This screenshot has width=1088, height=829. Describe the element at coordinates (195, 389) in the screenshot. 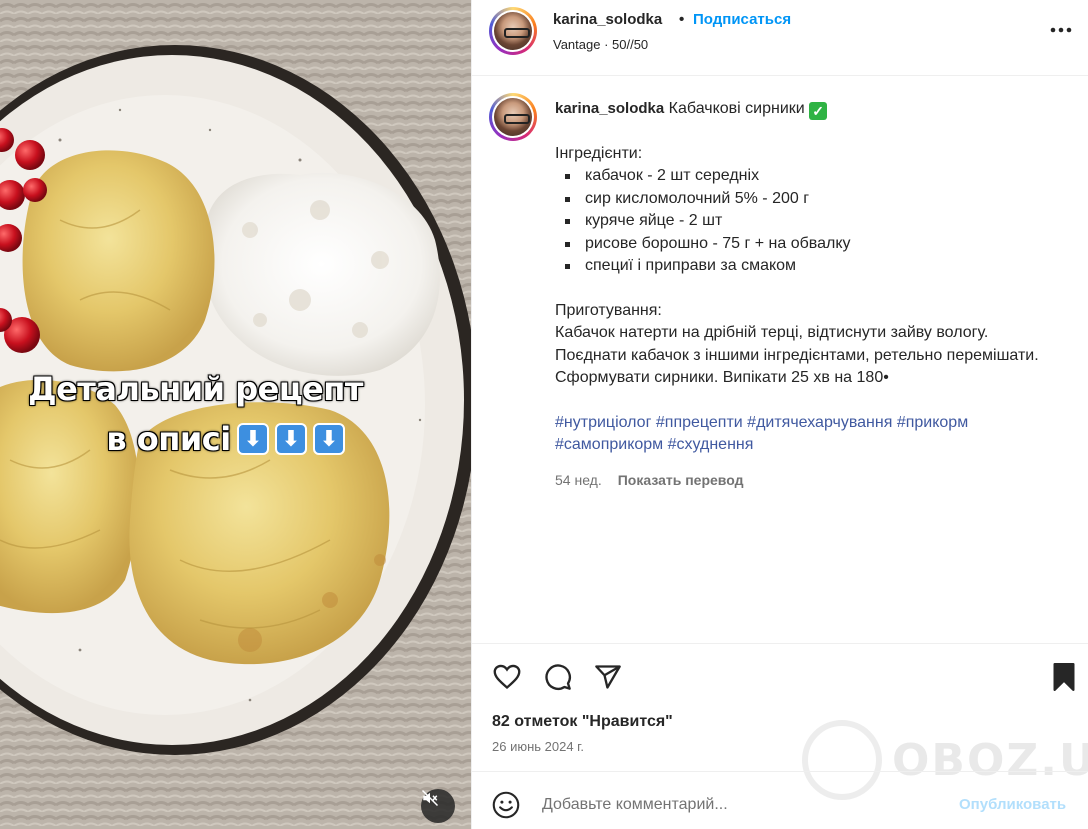

I see `overlay-caption-line1: Детальний рецепт` at that location.